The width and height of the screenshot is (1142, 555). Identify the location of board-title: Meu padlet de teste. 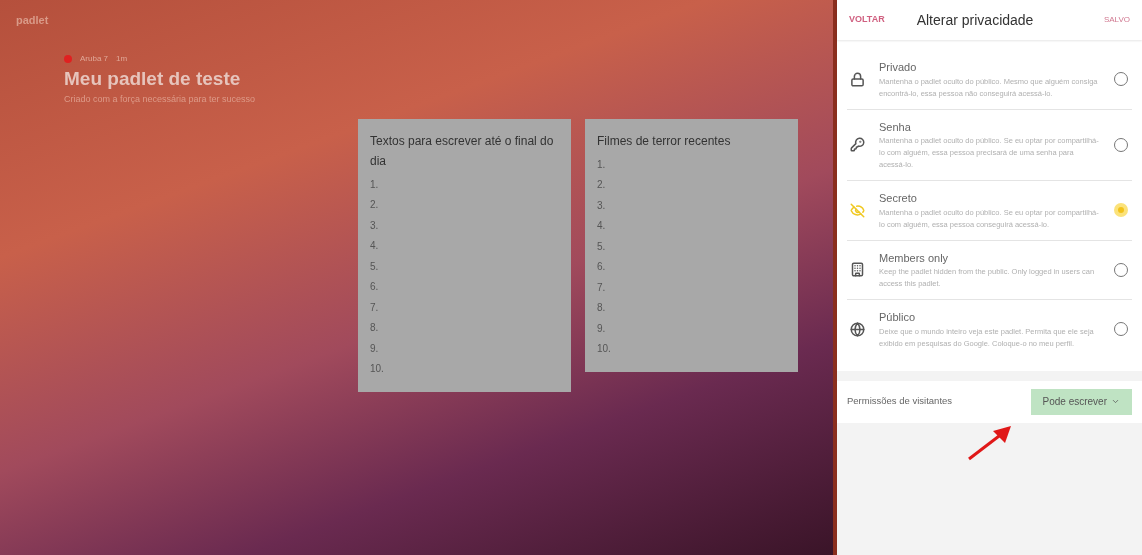
(153, 78).